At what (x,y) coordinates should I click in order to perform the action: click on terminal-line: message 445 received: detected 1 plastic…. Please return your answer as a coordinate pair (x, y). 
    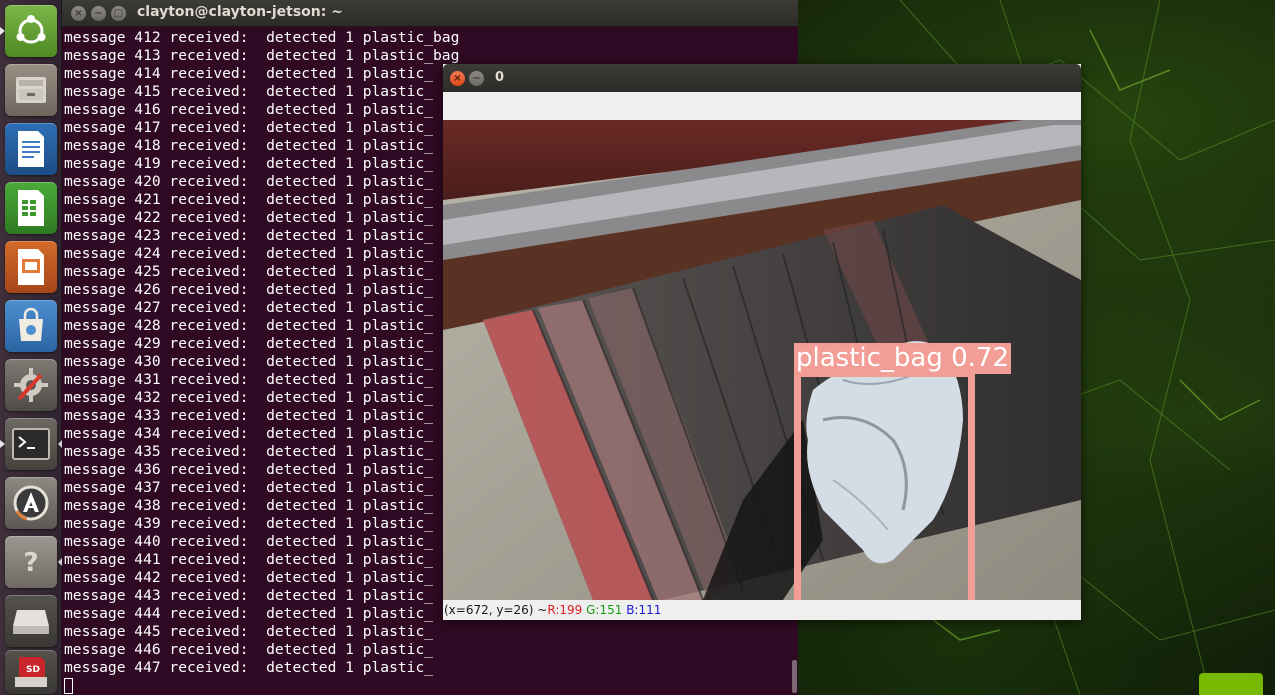
    Looking at the image, I should click on (249, 631).